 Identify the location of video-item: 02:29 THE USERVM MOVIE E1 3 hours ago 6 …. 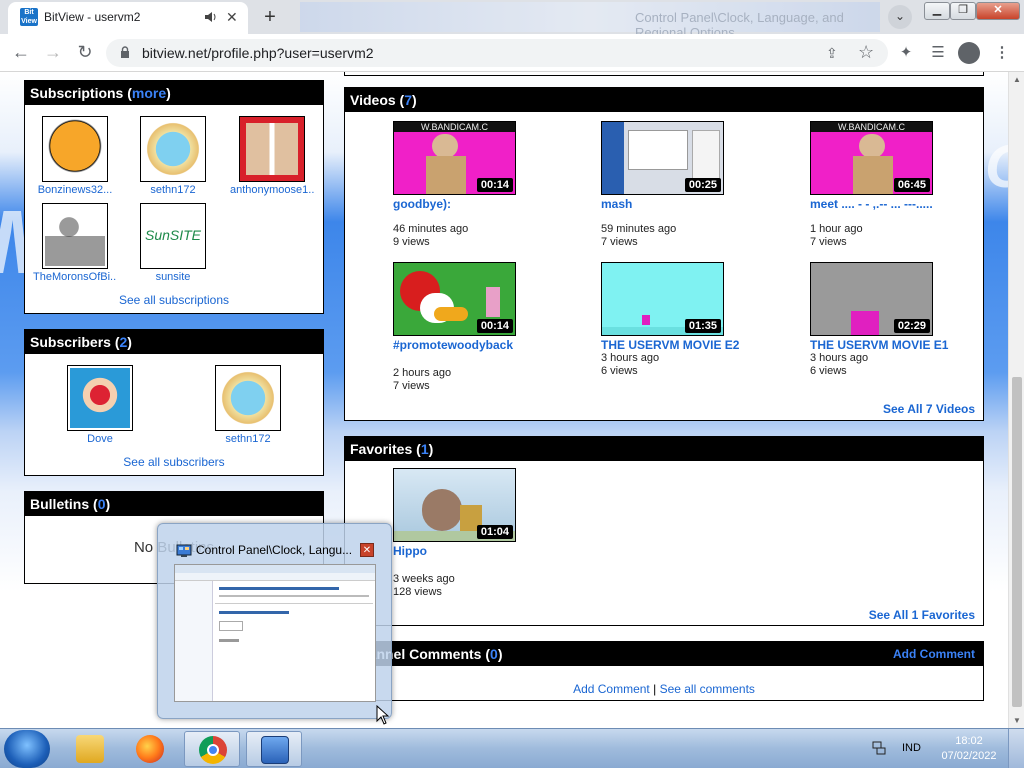
(885, 320).